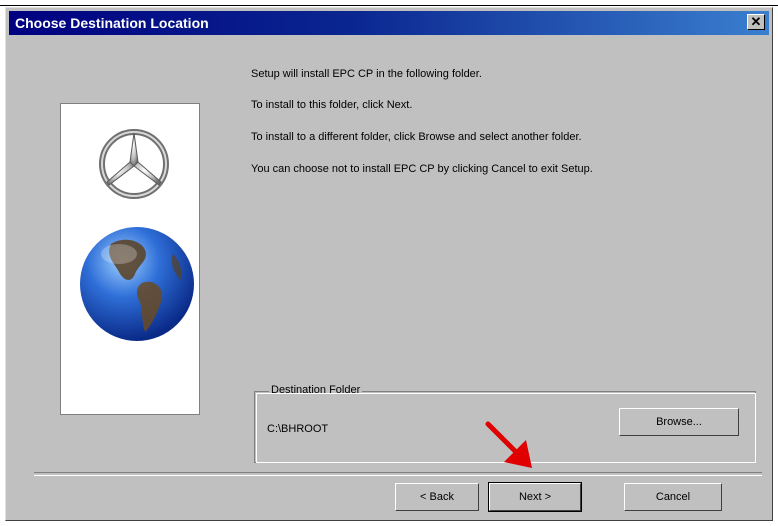 Image resolution: width=778 pixels, height=526 pixels. What do you see at coordinates (437, 497) in the screenshot?
I see `back-button: < Back` at bounding box center [437, 497].